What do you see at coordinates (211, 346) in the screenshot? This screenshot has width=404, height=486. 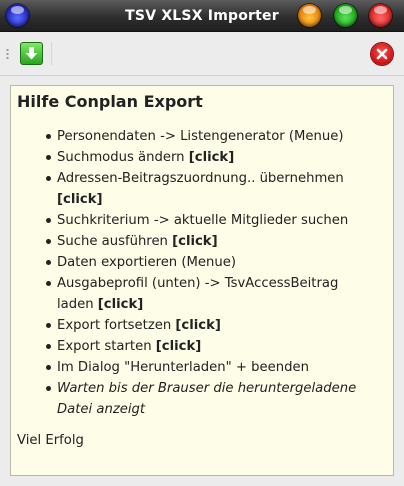 I see `list-item: Export starten [click]` at bounding box center [211, 346].